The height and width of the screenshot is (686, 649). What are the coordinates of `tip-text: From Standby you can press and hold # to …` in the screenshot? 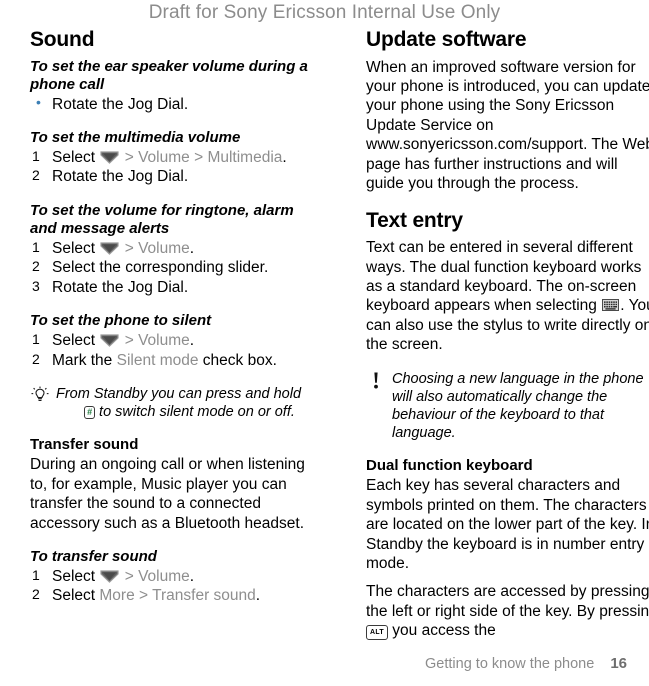 It's located at (189, 403).